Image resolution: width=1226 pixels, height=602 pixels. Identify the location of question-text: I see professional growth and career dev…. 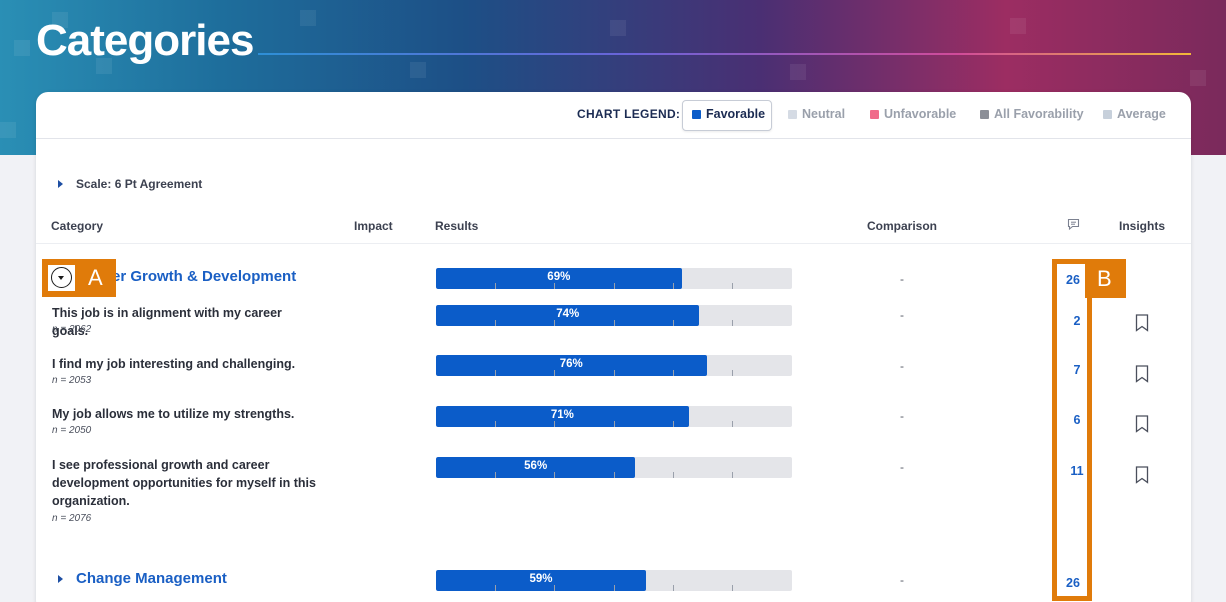
(184, 483).